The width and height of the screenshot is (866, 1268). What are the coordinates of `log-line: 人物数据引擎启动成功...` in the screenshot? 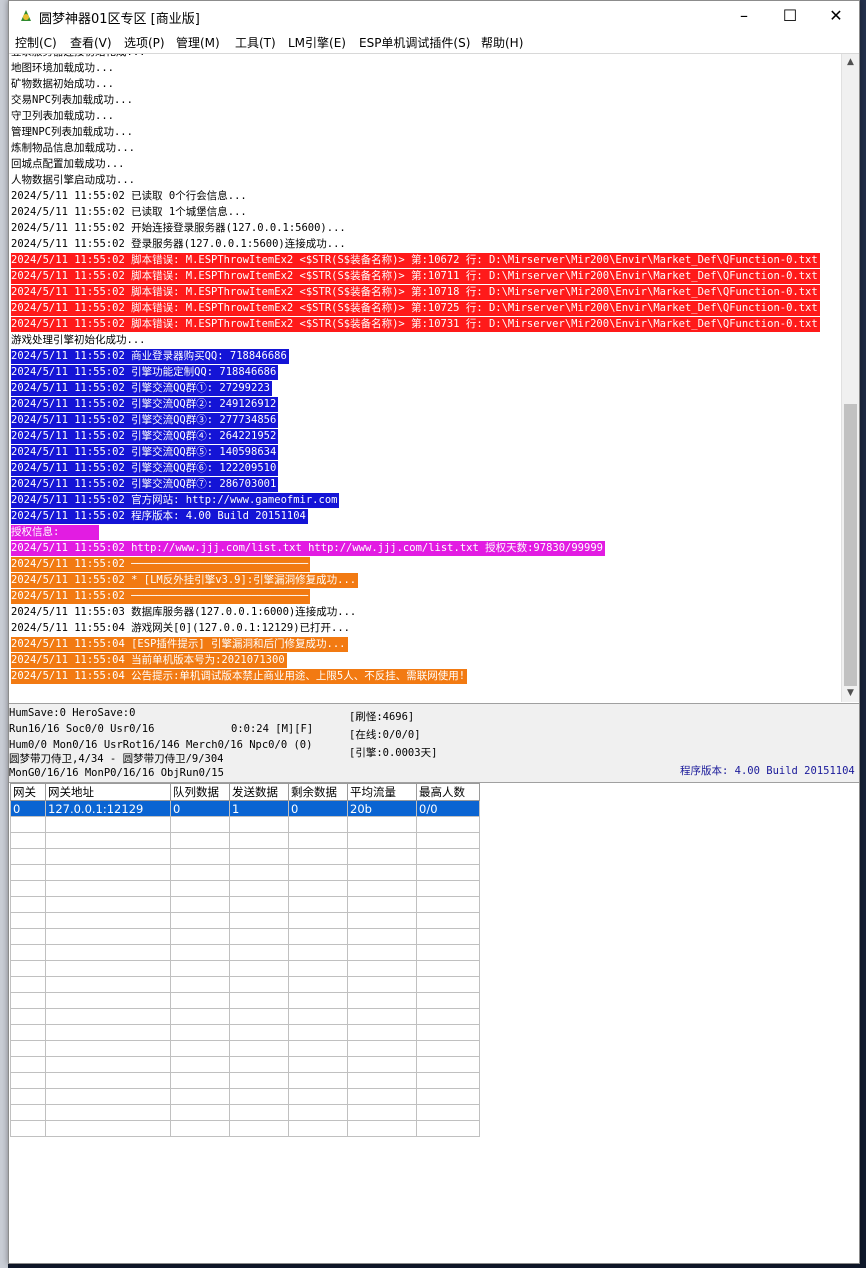 It's located at (73, 180).